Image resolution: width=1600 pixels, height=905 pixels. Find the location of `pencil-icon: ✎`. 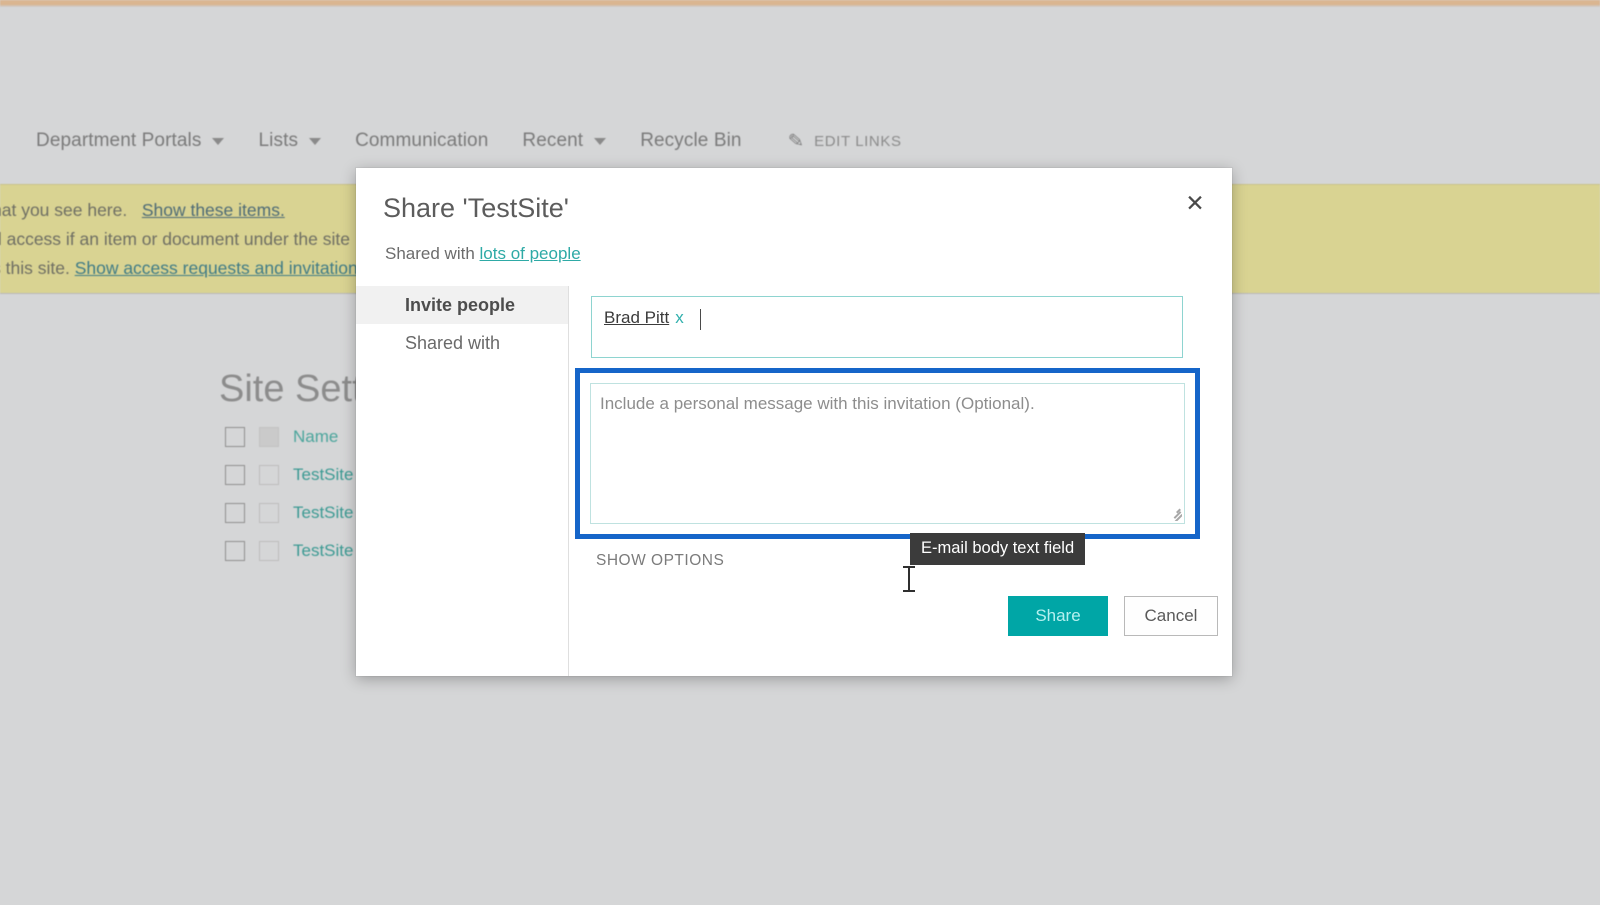

pencil-icon: ✎ is located at coordinates (795, 141).